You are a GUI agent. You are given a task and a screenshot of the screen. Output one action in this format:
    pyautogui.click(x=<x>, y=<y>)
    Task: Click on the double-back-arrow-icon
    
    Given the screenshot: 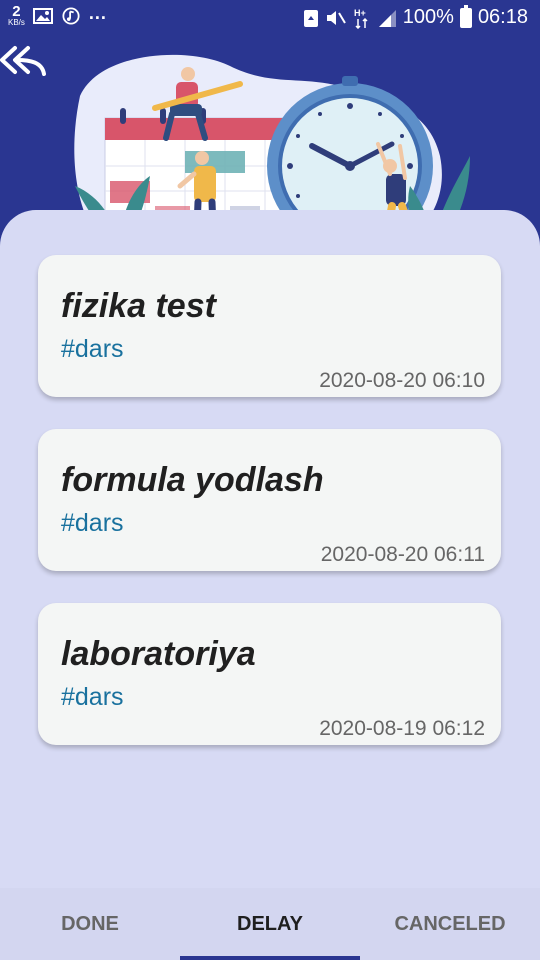 What is the action you would take?
    pyautogui.click(x=25, y=62)
    